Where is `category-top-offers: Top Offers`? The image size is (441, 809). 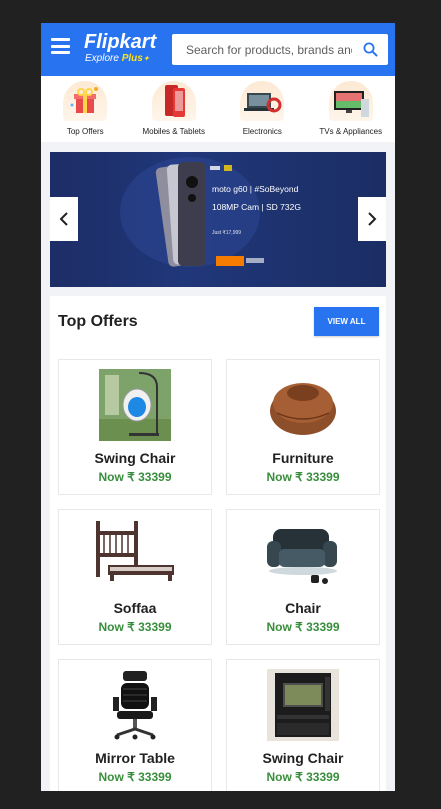 category-top-offers: Top Offers is located at coordinates (85, 109).